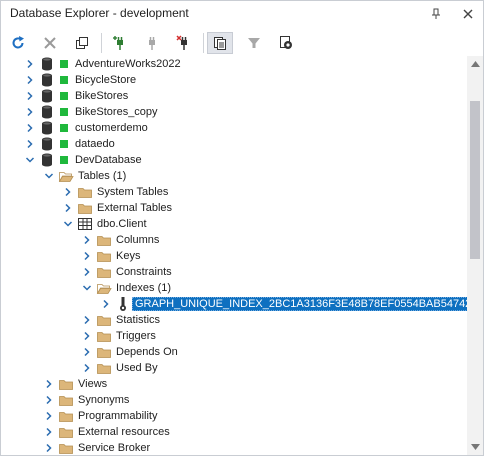  What do you see at coordinates (234, 240) in the screenshot?
I see `folder-node: Columns` at bounding box center [234, 240].